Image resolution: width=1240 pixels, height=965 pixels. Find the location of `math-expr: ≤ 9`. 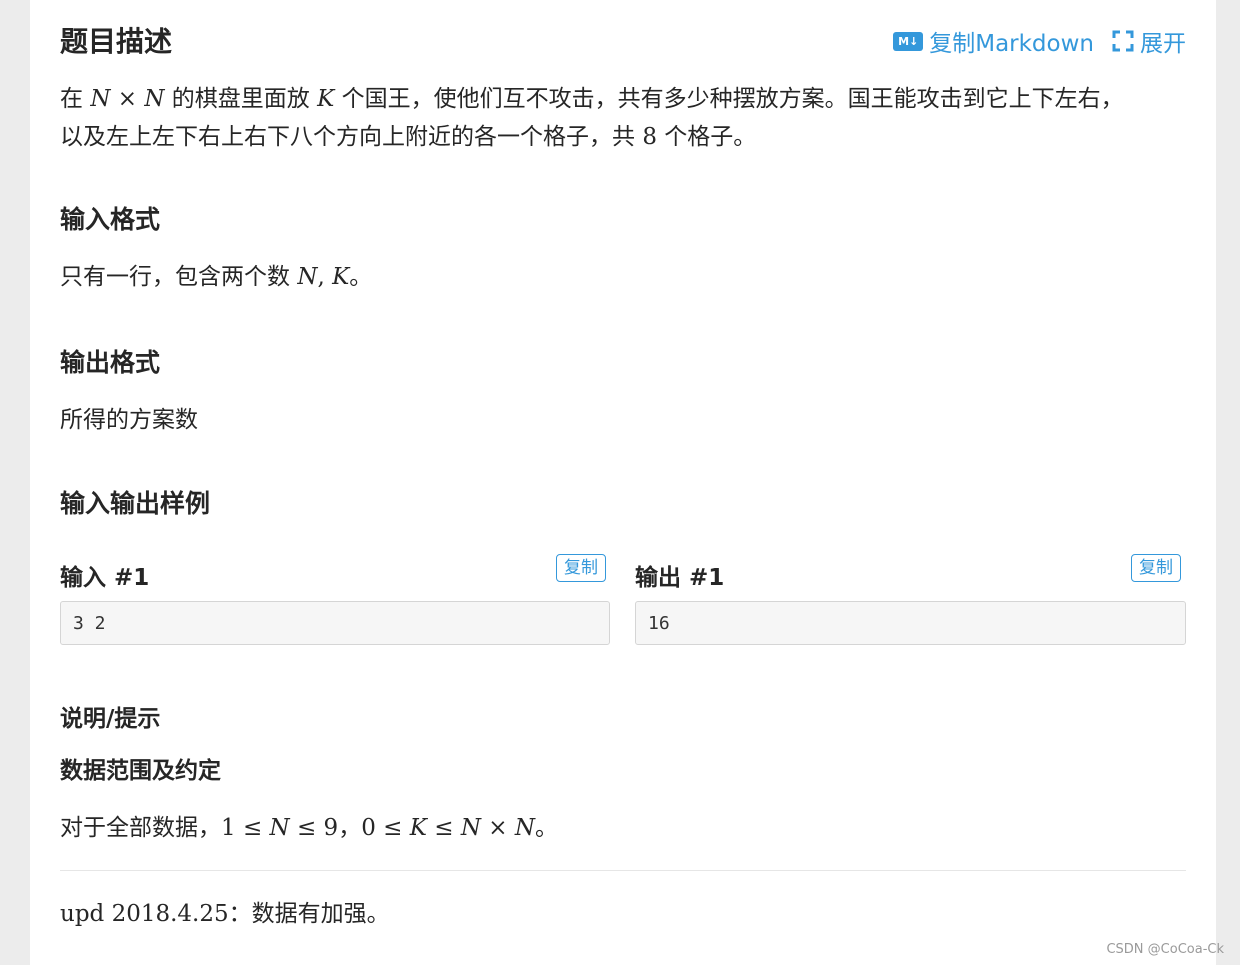

math-expr: ≤ 9 is located at coordinates (314, 828).